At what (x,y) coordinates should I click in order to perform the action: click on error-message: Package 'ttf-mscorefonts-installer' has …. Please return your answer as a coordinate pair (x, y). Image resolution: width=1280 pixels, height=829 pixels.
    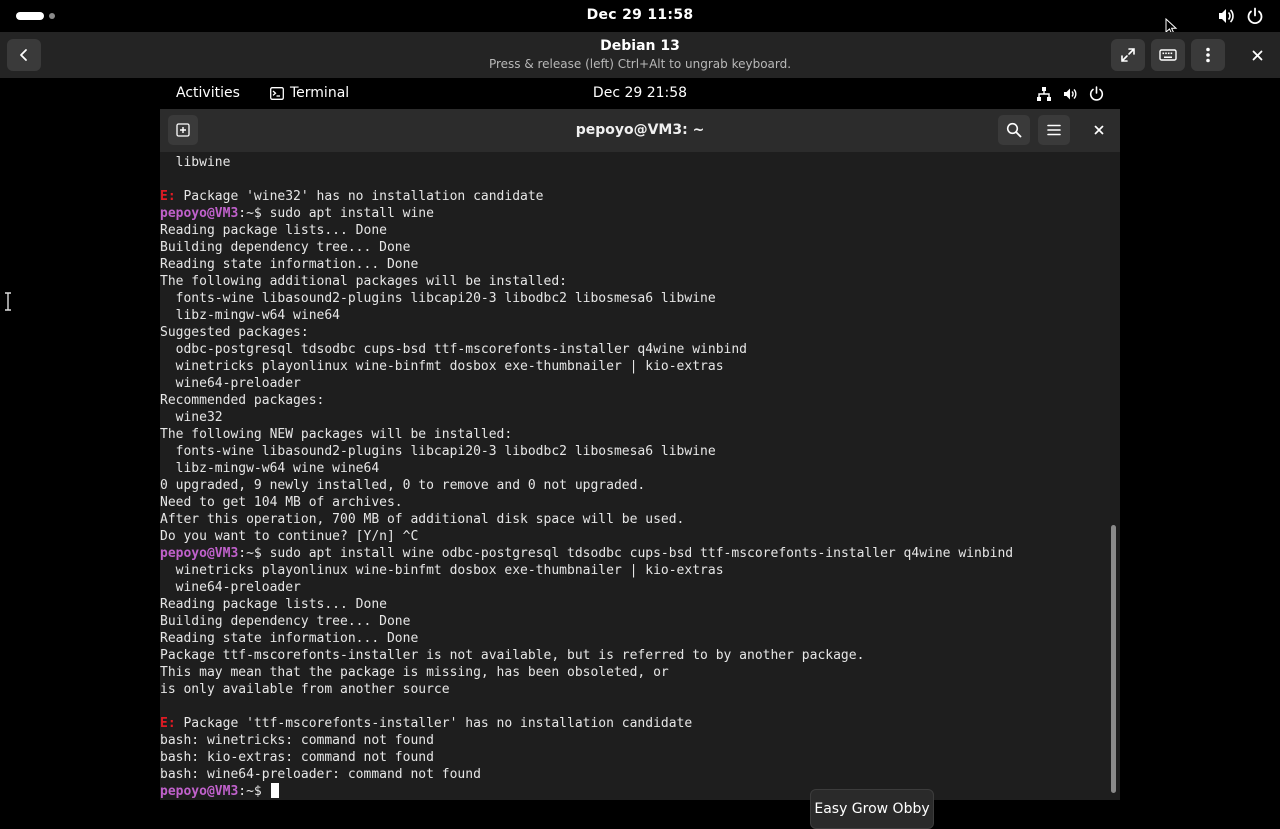
    Looking at the image, I should click on (434, 723).